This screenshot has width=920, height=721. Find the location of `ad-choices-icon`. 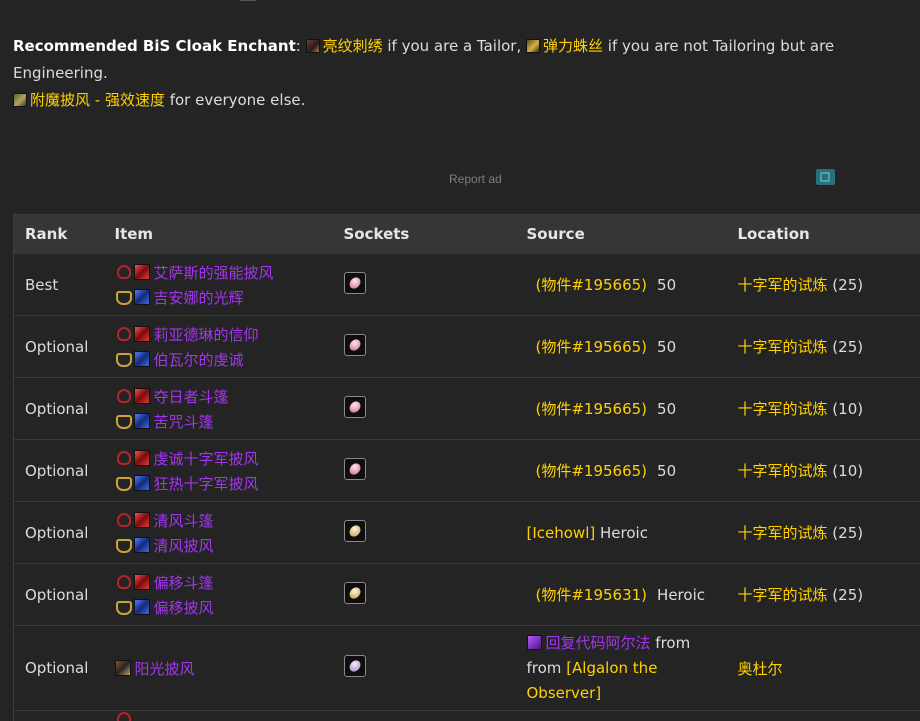

ad-choices-icon is located at coordinates (825, 177).